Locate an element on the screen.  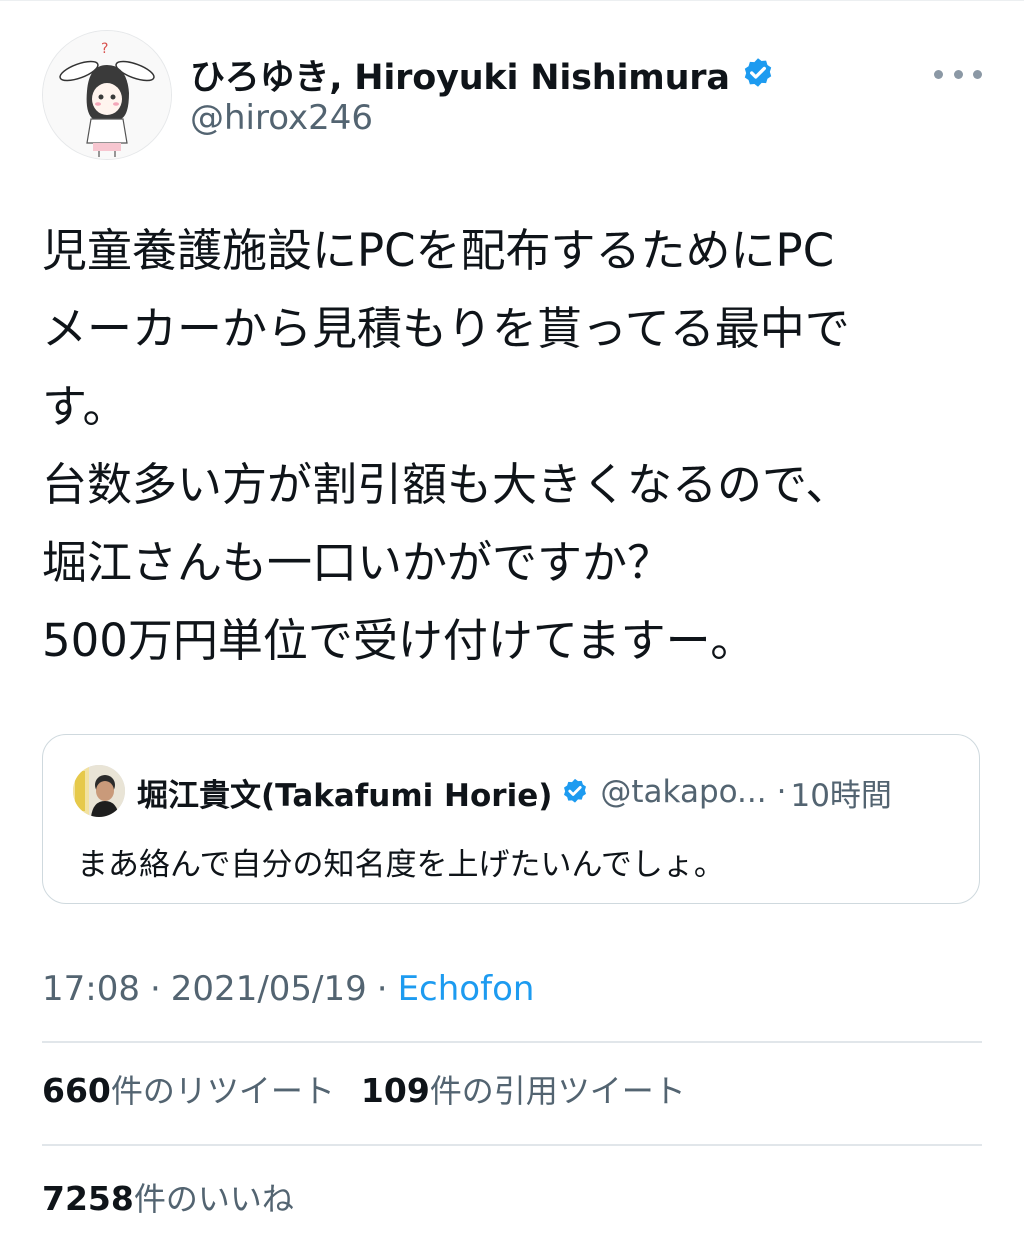
quote-count: 109 is located at coordinates (395, 1090).